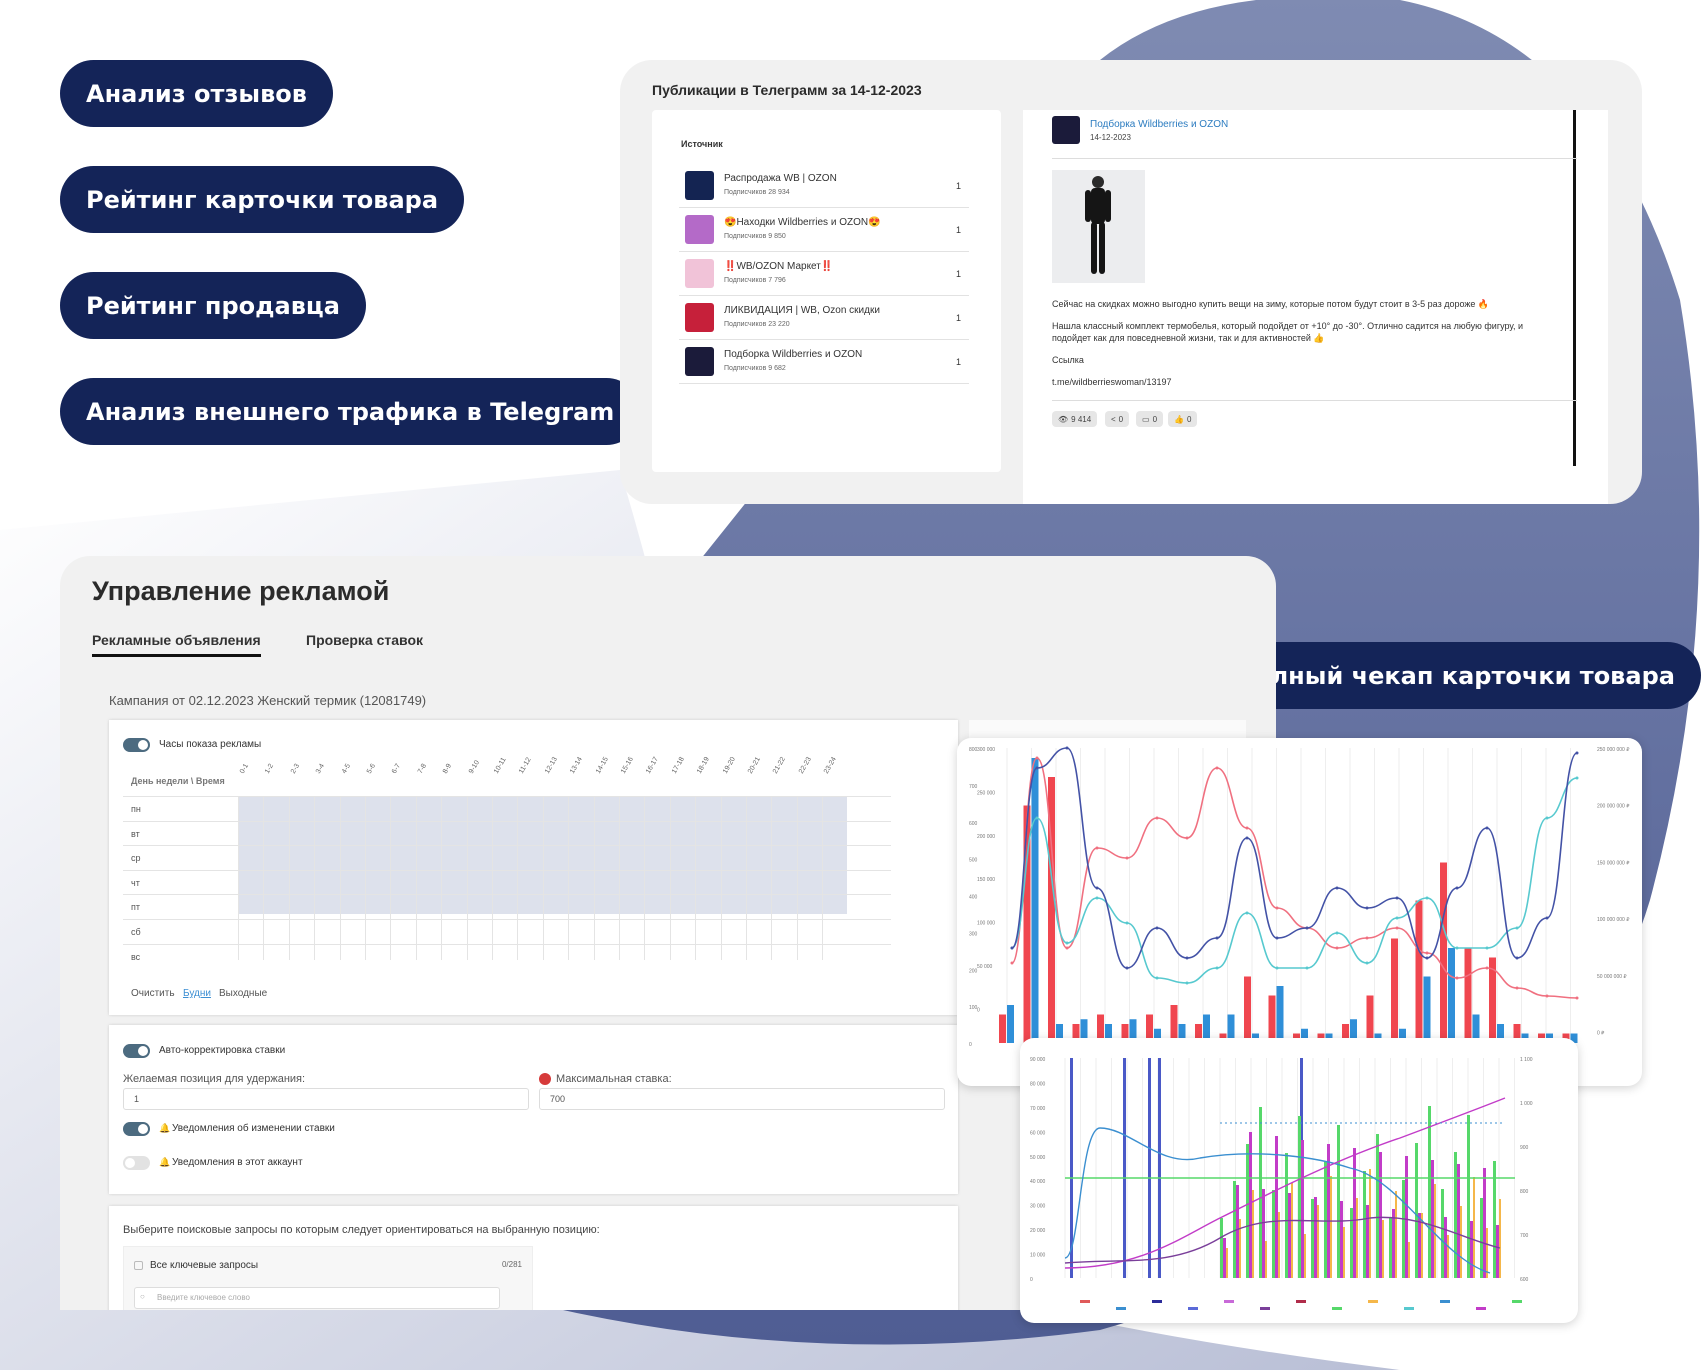 This screenshot has height=1370, width=1702. What do you see at coordinates (253, 1128) in the screenshot?
I see `notify-bid-label: Уведомления об изменении ставки` at bounding box center [253, 1128].